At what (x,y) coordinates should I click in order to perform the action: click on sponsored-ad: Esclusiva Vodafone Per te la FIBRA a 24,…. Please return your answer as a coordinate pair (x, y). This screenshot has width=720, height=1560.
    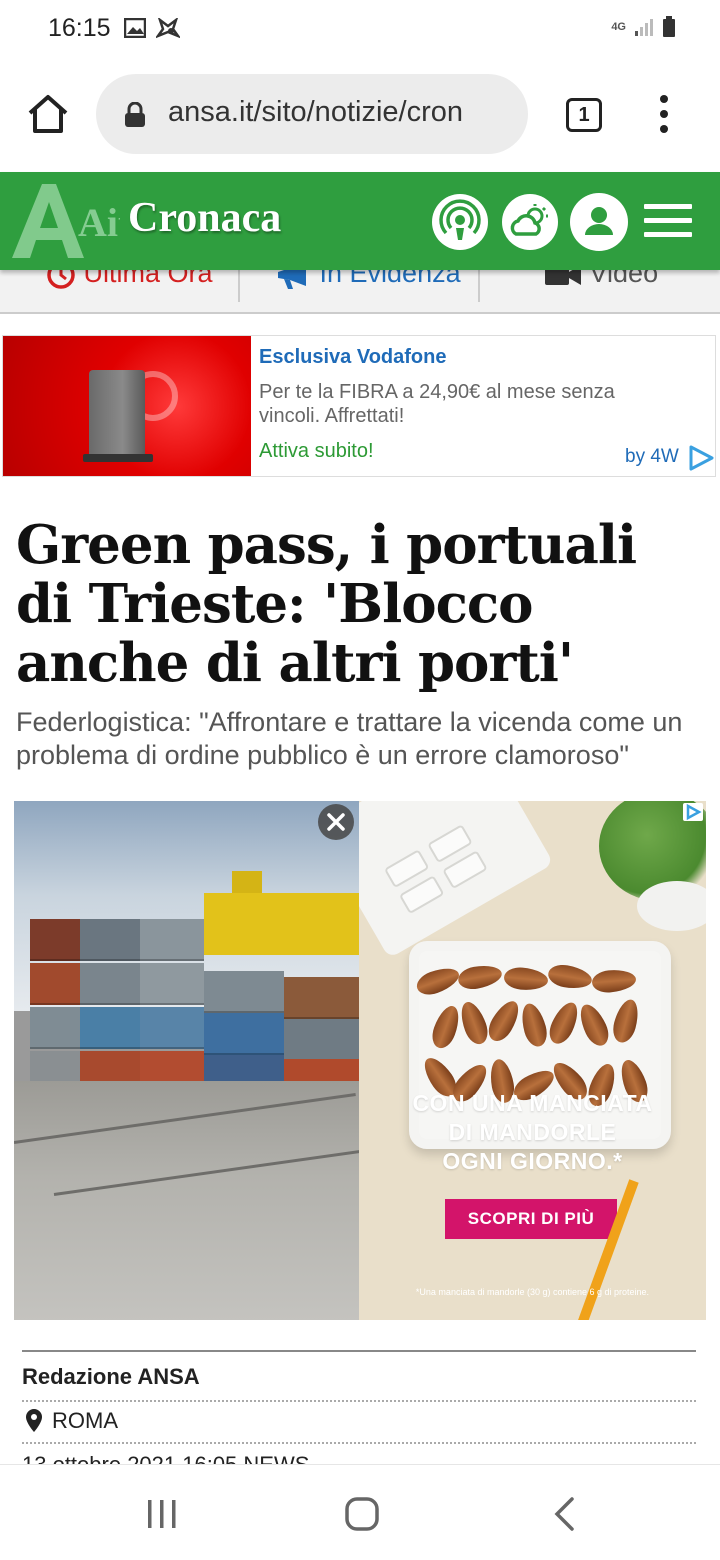
    Looking at the image, I should click on (359, 406).